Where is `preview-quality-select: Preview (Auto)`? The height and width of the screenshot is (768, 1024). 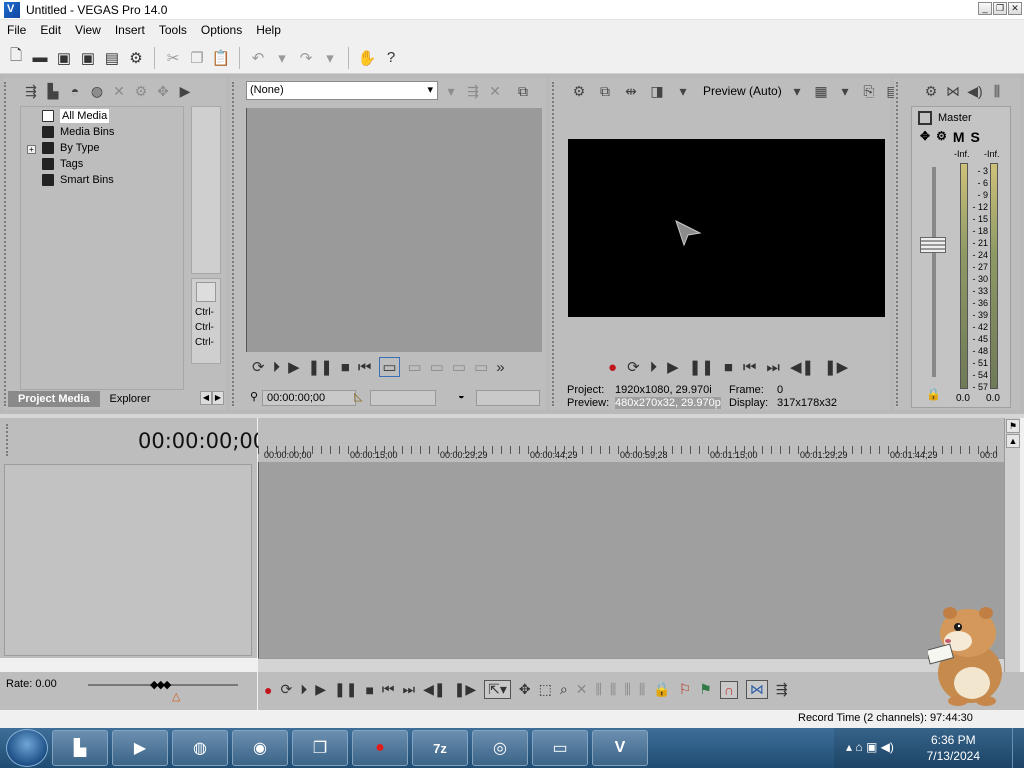
preview-quality-select: Preview (Auto) is located at coordinates (742, 91).